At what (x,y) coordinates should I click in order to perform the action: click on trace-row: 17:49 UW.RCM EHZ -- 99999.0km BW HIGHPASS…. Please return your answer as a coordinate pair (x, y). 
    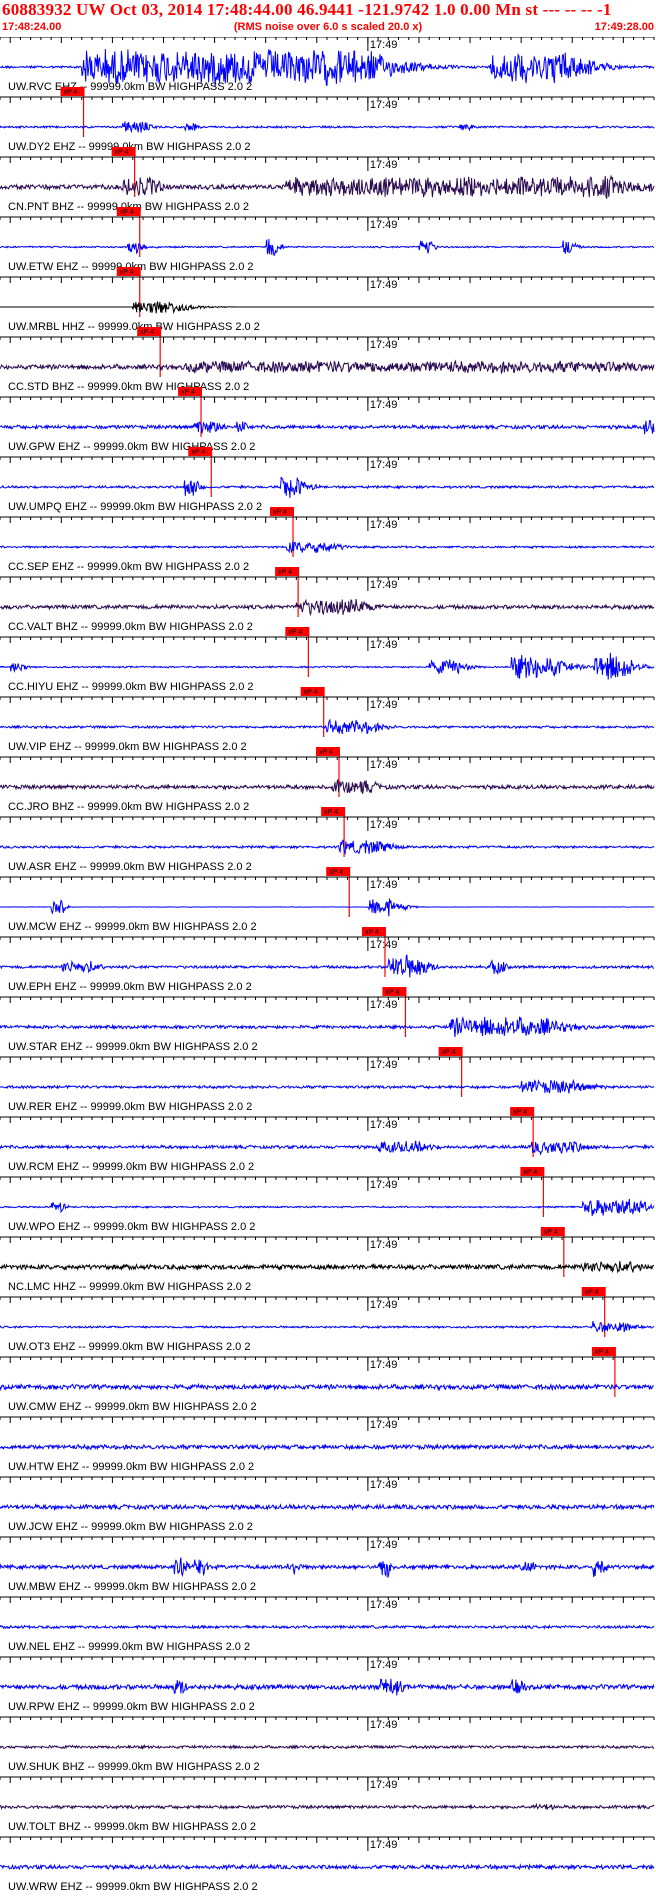
    Looking at the image, I should click on (327, 1166).